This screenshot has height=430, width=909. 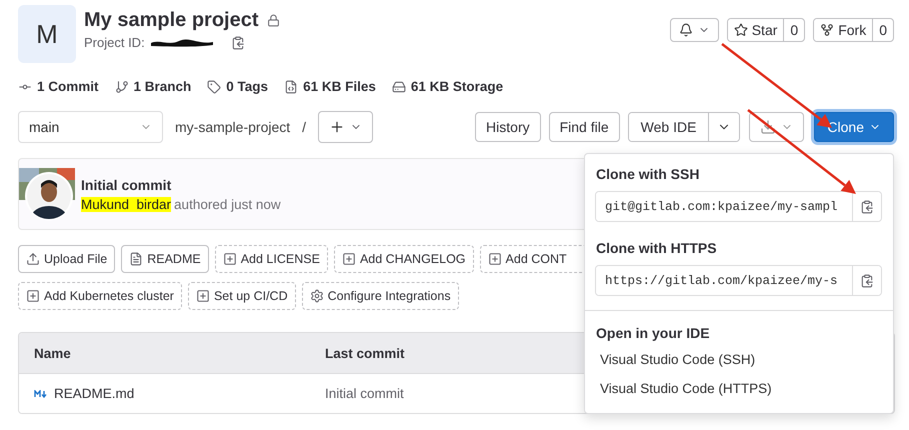 What do you see at coordinates (94, 393) in the screenshot?
I see `file-link: README.md` at bounding box center [94, 393].